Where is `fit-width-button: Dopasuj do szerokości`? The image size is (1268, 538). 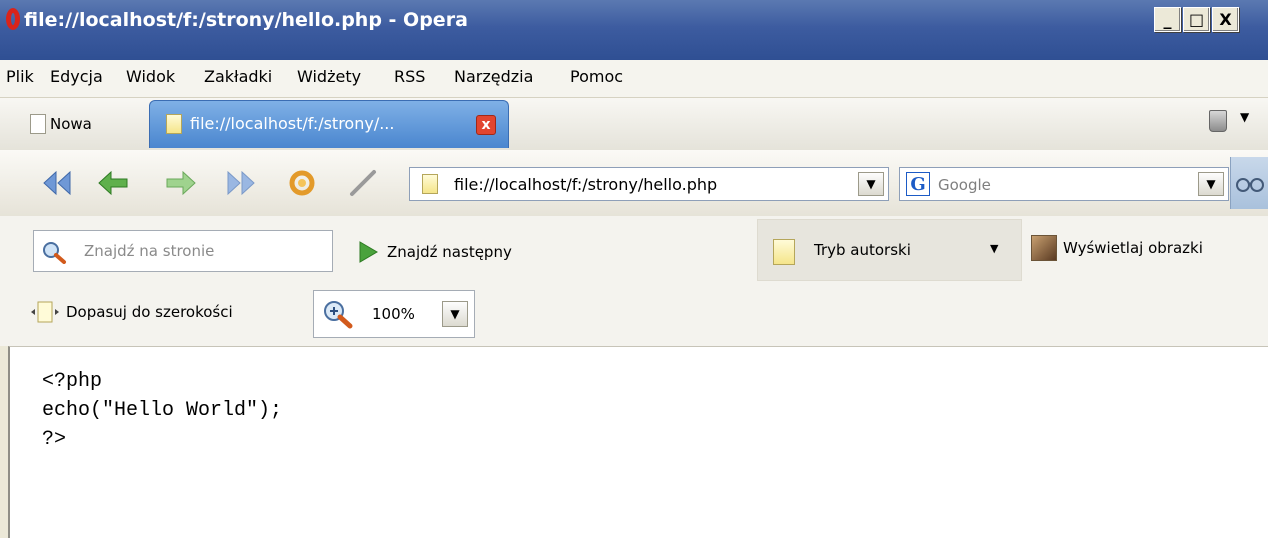 fit-width-button: Dopasuj do szerokości is located at coordinates (131, 312).